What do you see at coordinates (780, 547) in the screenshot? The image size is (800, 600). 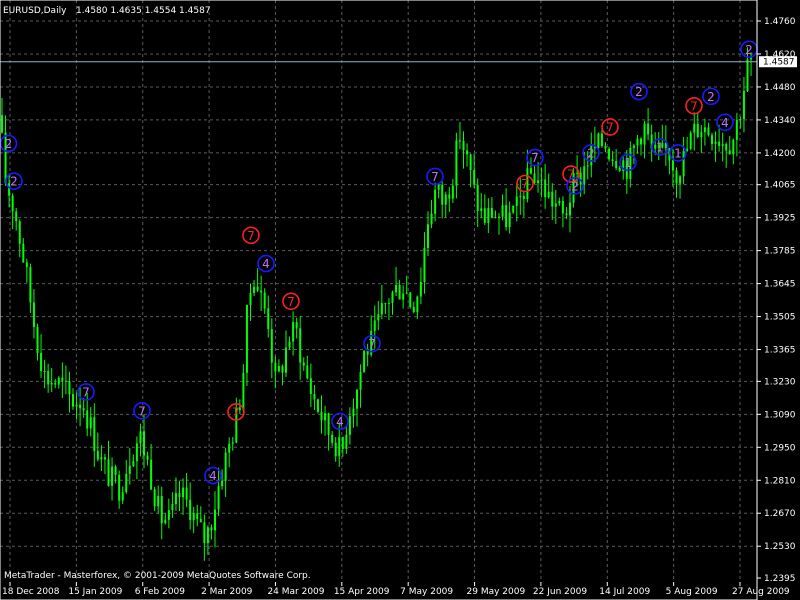 I see `y-tick-label: 1.2530` at bounding box center [780, 547].